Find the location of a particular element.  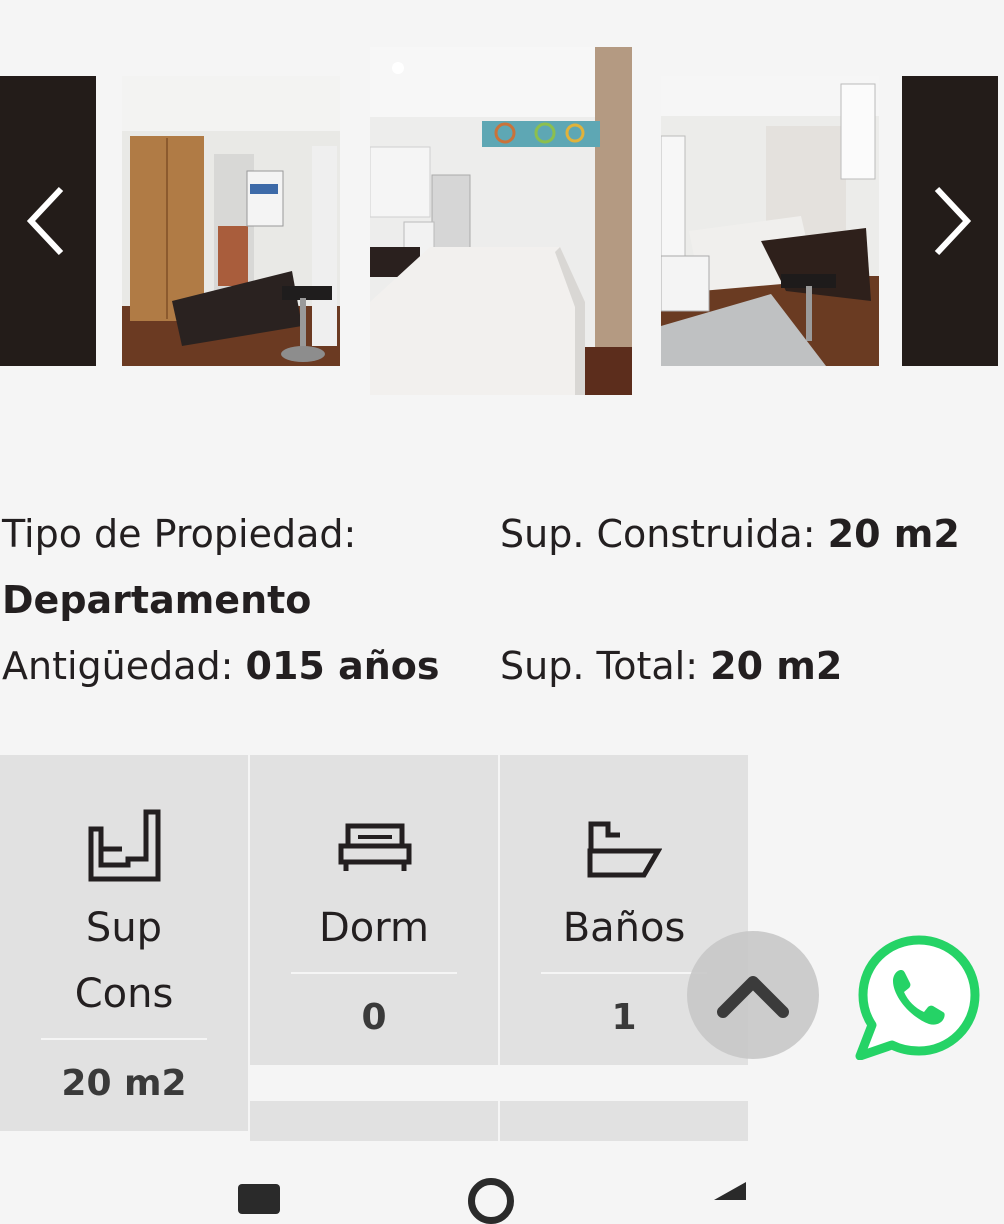

sup-total-row: Sup. Total: 20 m2 is located at coordinates (671, 666).